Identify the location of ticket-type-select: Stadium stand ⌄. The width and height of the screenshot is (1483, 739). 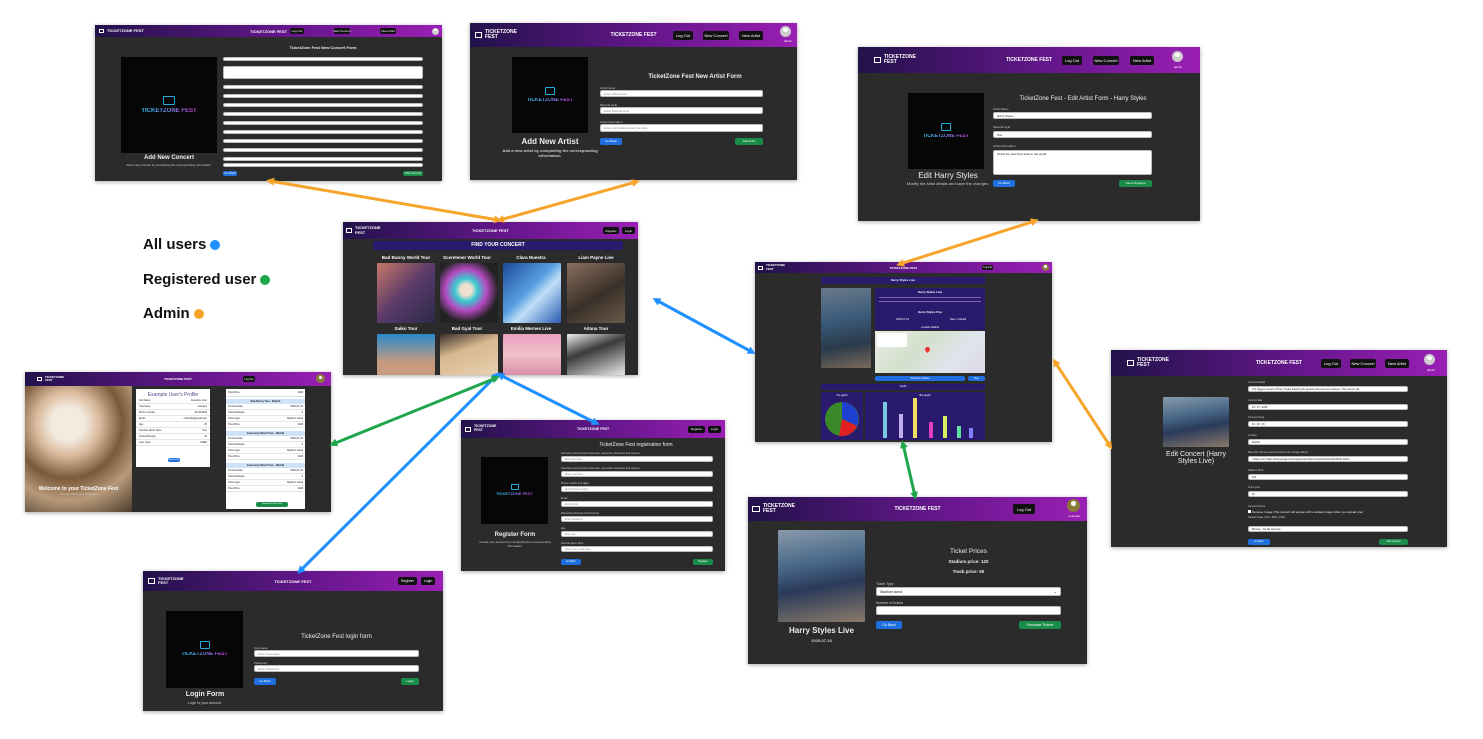
(968, 591).